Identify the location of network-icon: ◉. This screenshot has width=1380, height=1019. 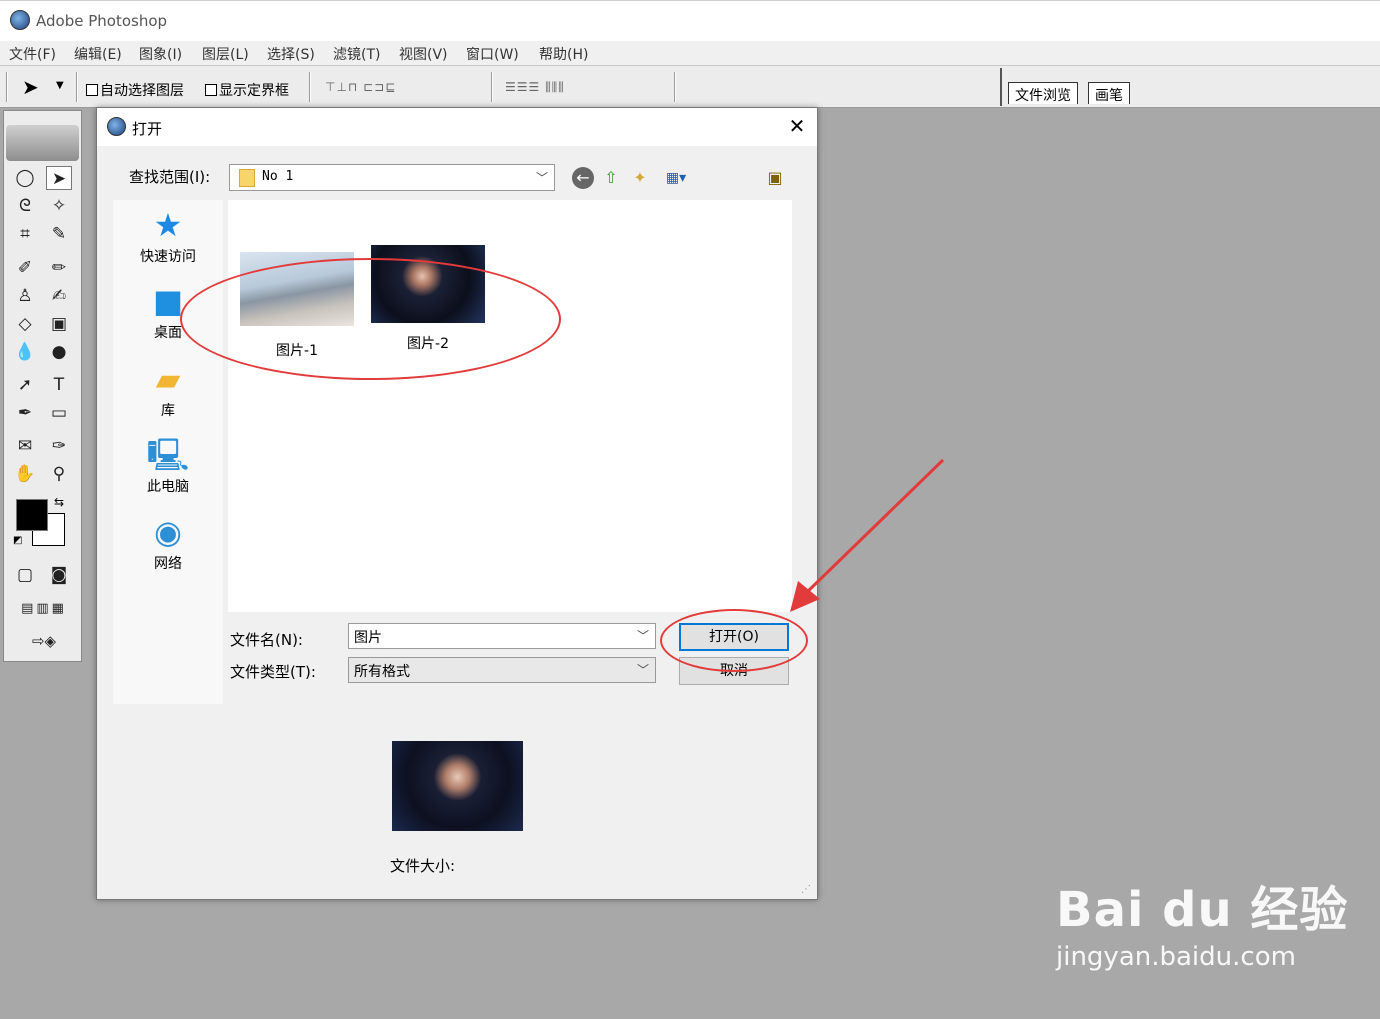
(168, 532).